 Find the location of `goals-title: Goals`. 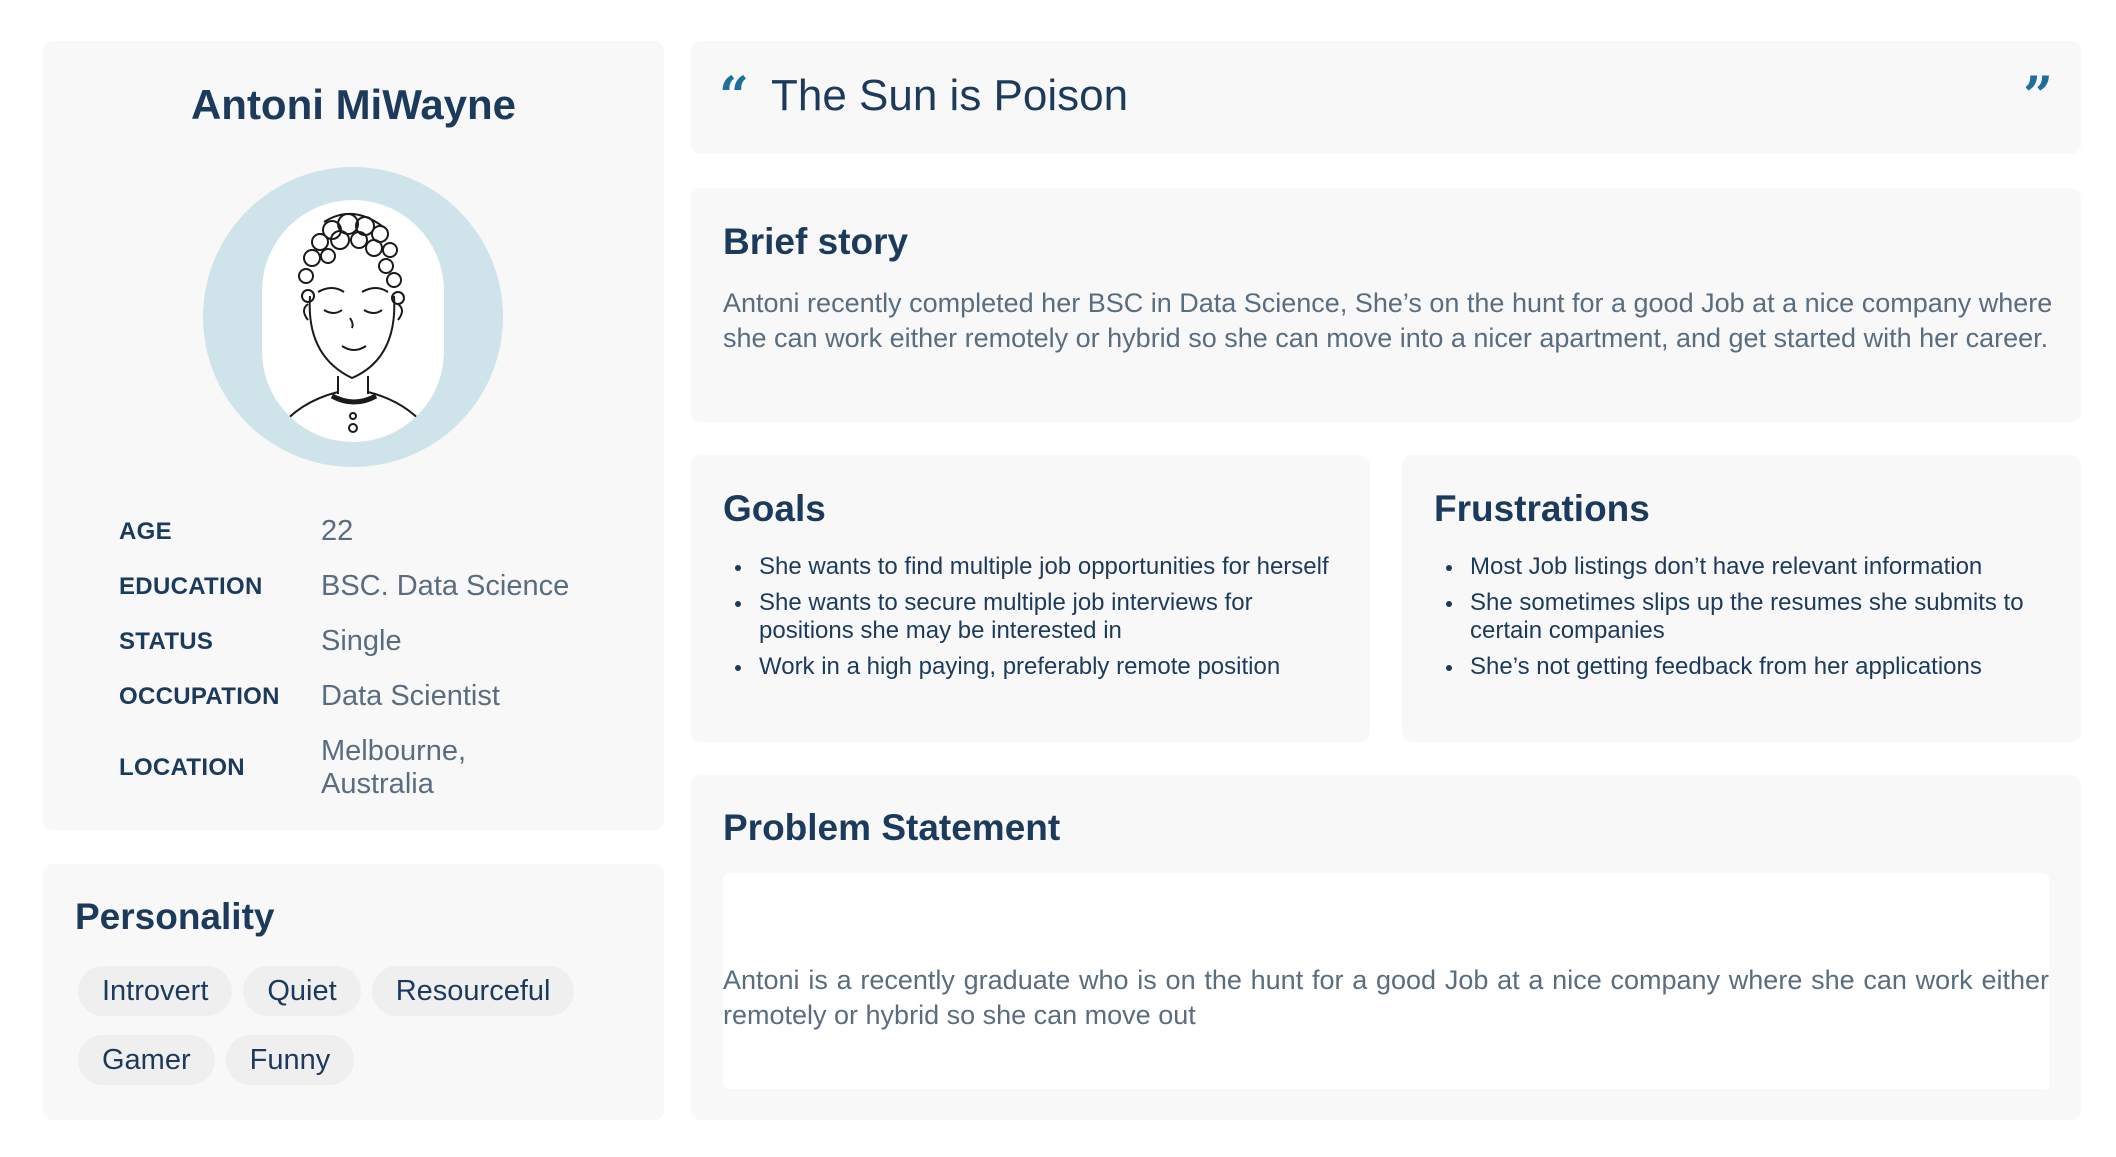

goals-title: Goals is located at coordinates (774, 508).